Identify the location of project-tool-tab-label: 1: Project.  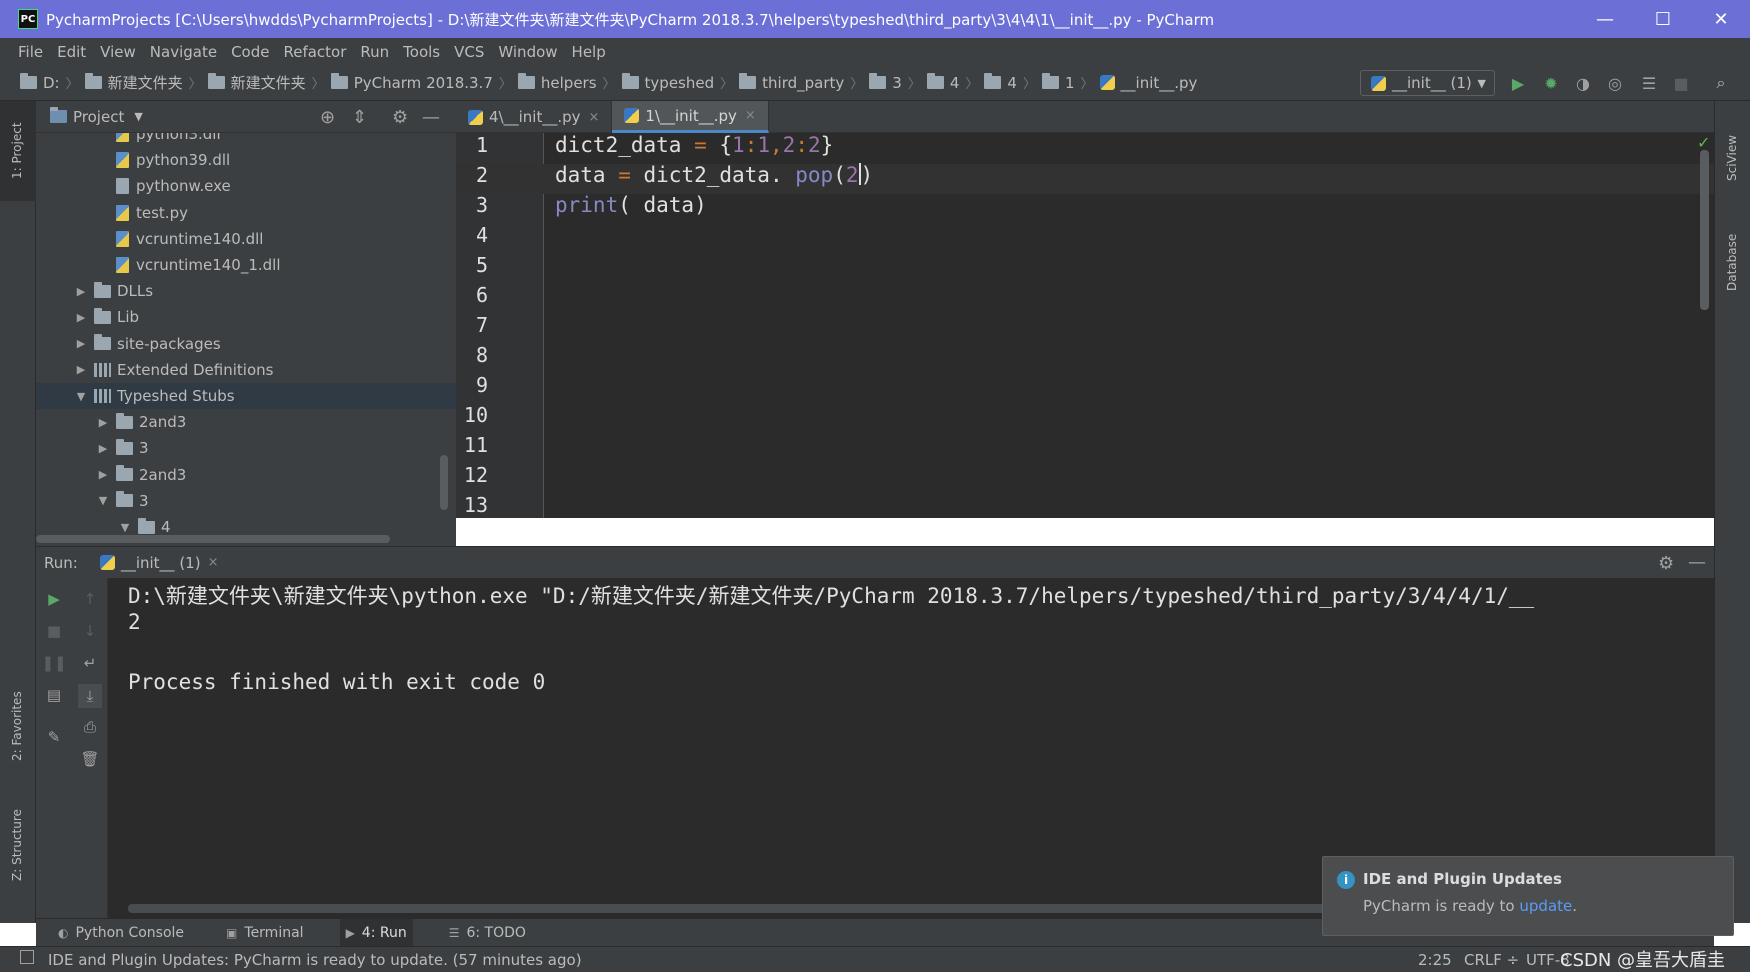
(17, 150).